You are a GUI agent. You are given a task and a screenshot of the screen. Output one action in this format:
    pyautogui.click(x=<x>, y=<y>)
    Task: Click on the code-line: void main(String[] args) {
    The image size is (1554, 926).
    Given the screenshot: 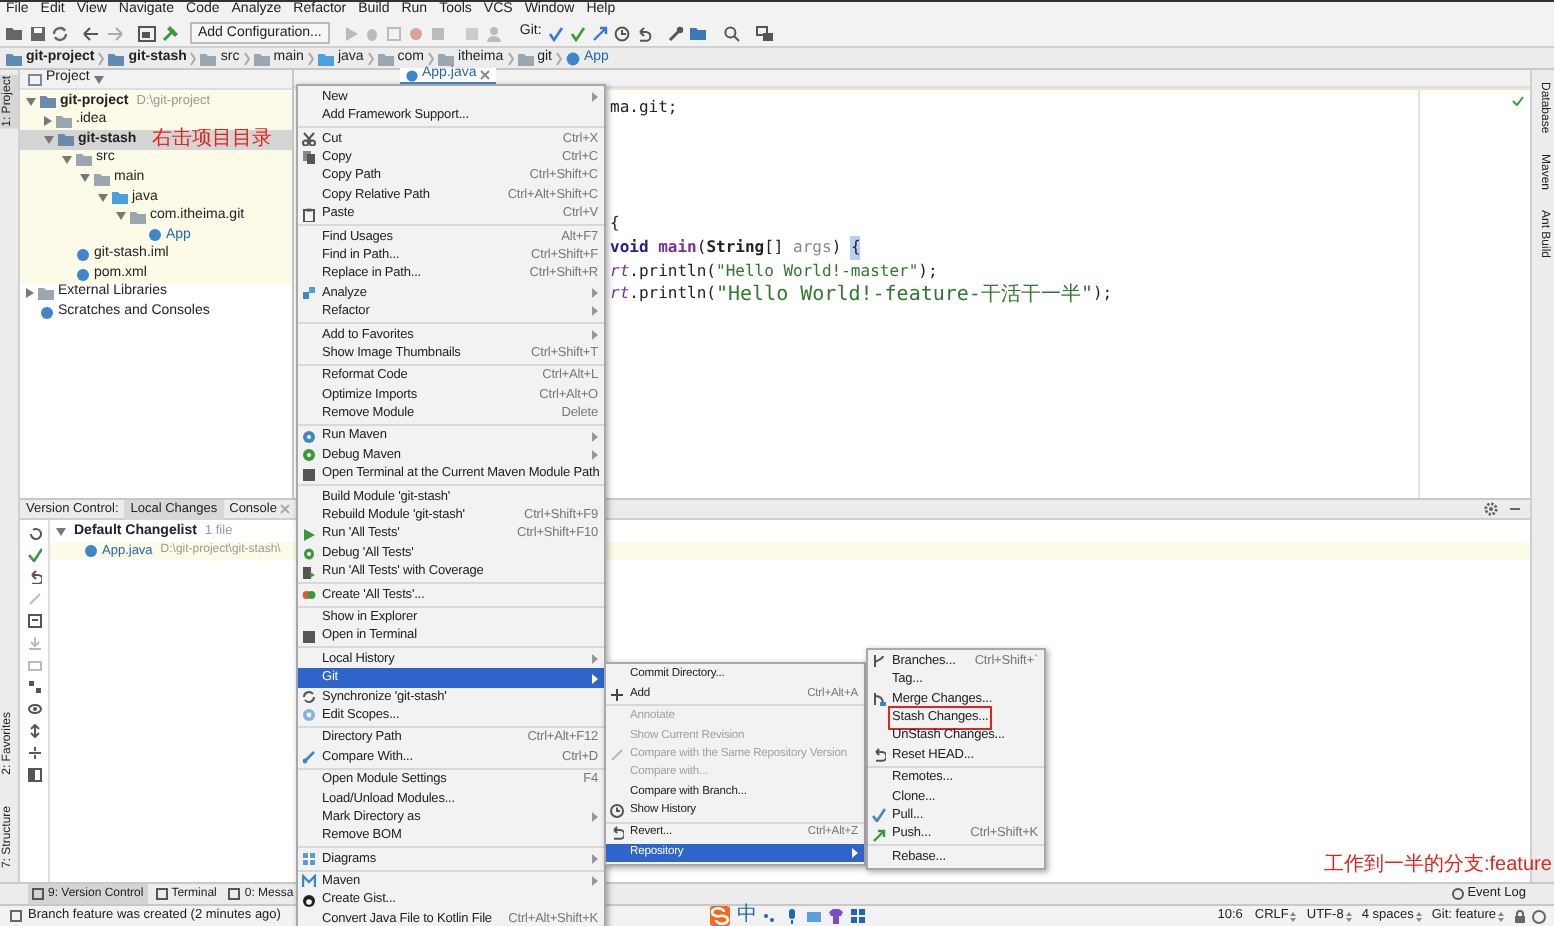 What is the action you would take?
    pyautogui.click(x=736, y=248)
    